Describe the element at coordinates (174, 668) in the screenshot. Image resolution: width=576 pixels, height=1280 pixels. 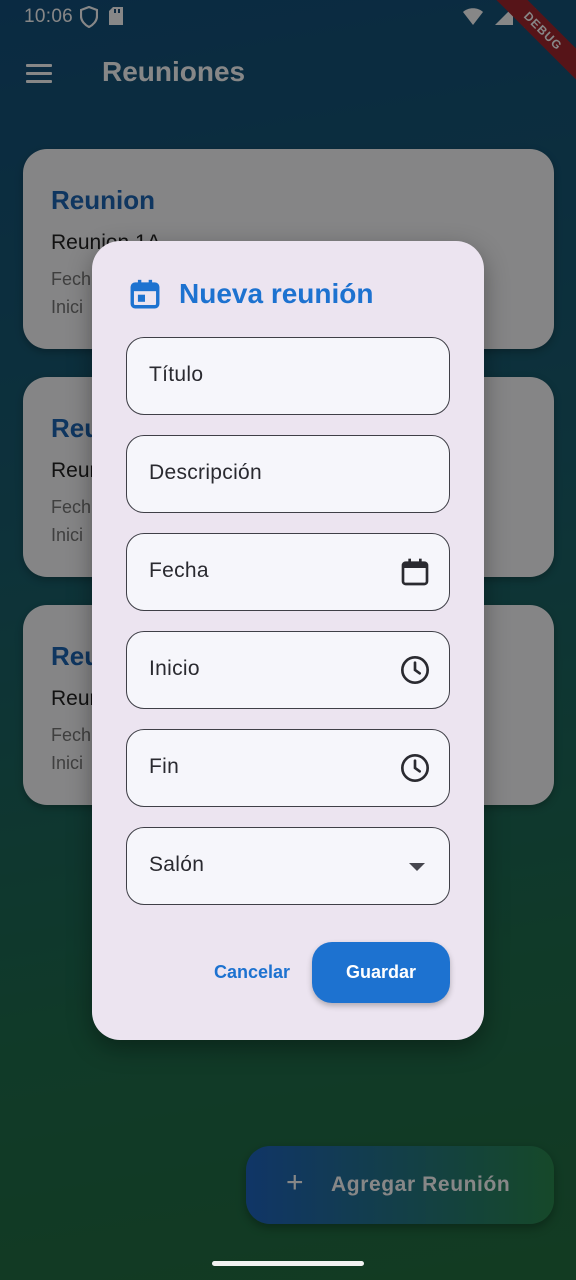
I see `start-time-field-label: Inicio` at that location.